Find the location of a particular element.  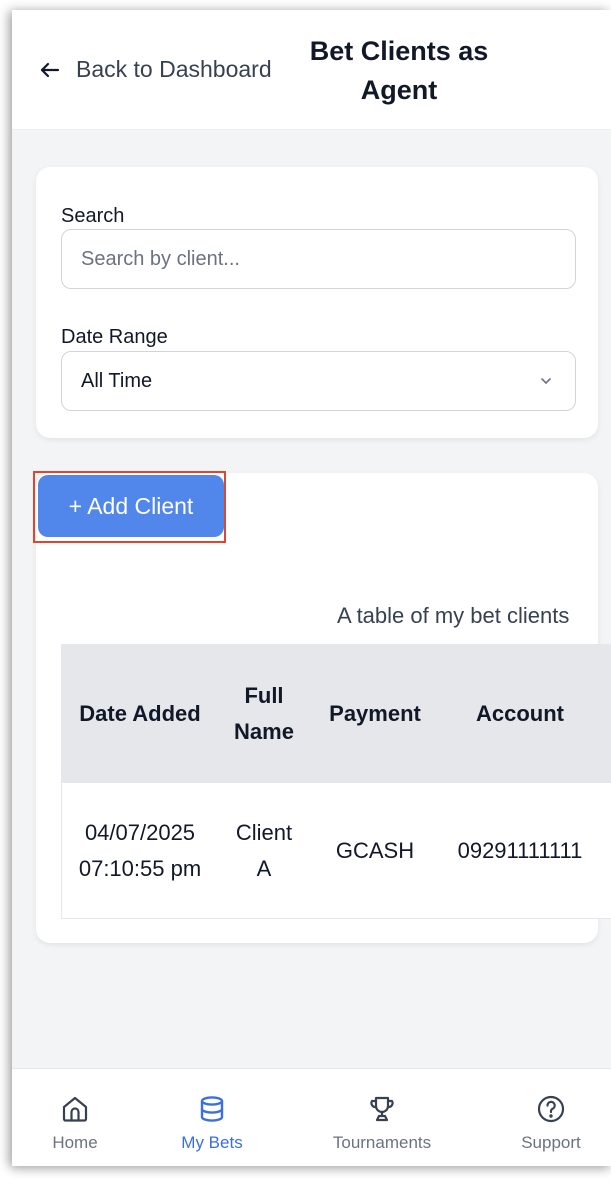

trophy-icon is located at coordinates (382, 1109).